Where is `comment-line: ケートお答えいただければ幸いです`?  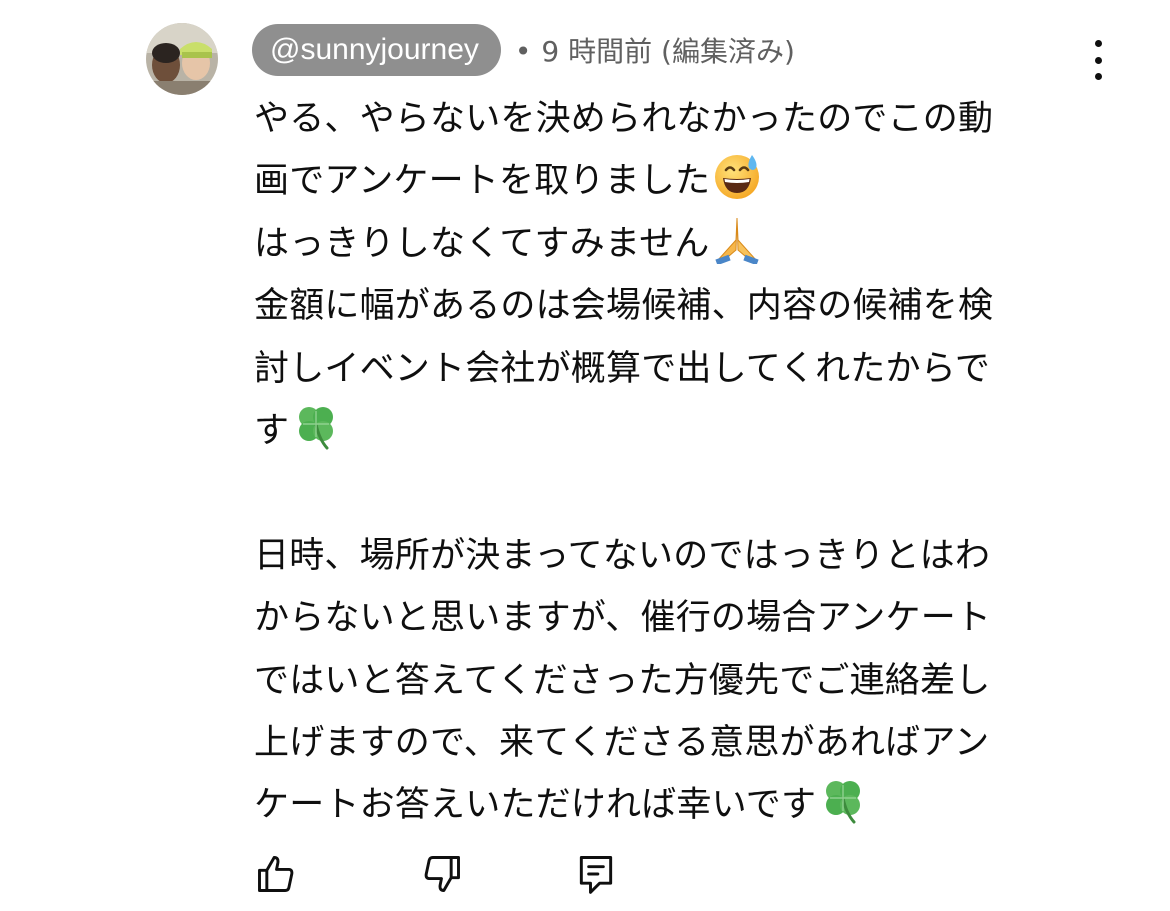 comment-line: ケートお答えいただければ幸いです is located at coordinates (669, 805).